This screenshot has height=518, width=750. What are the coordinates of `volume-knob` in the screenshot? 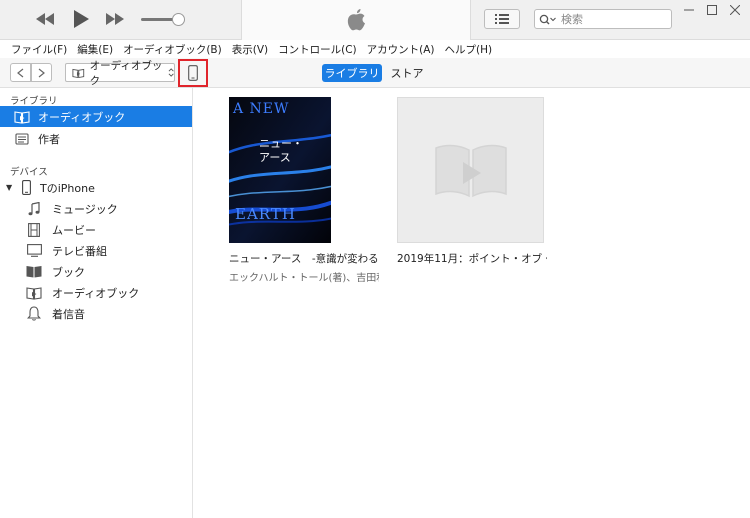 It's located at (178, 19).